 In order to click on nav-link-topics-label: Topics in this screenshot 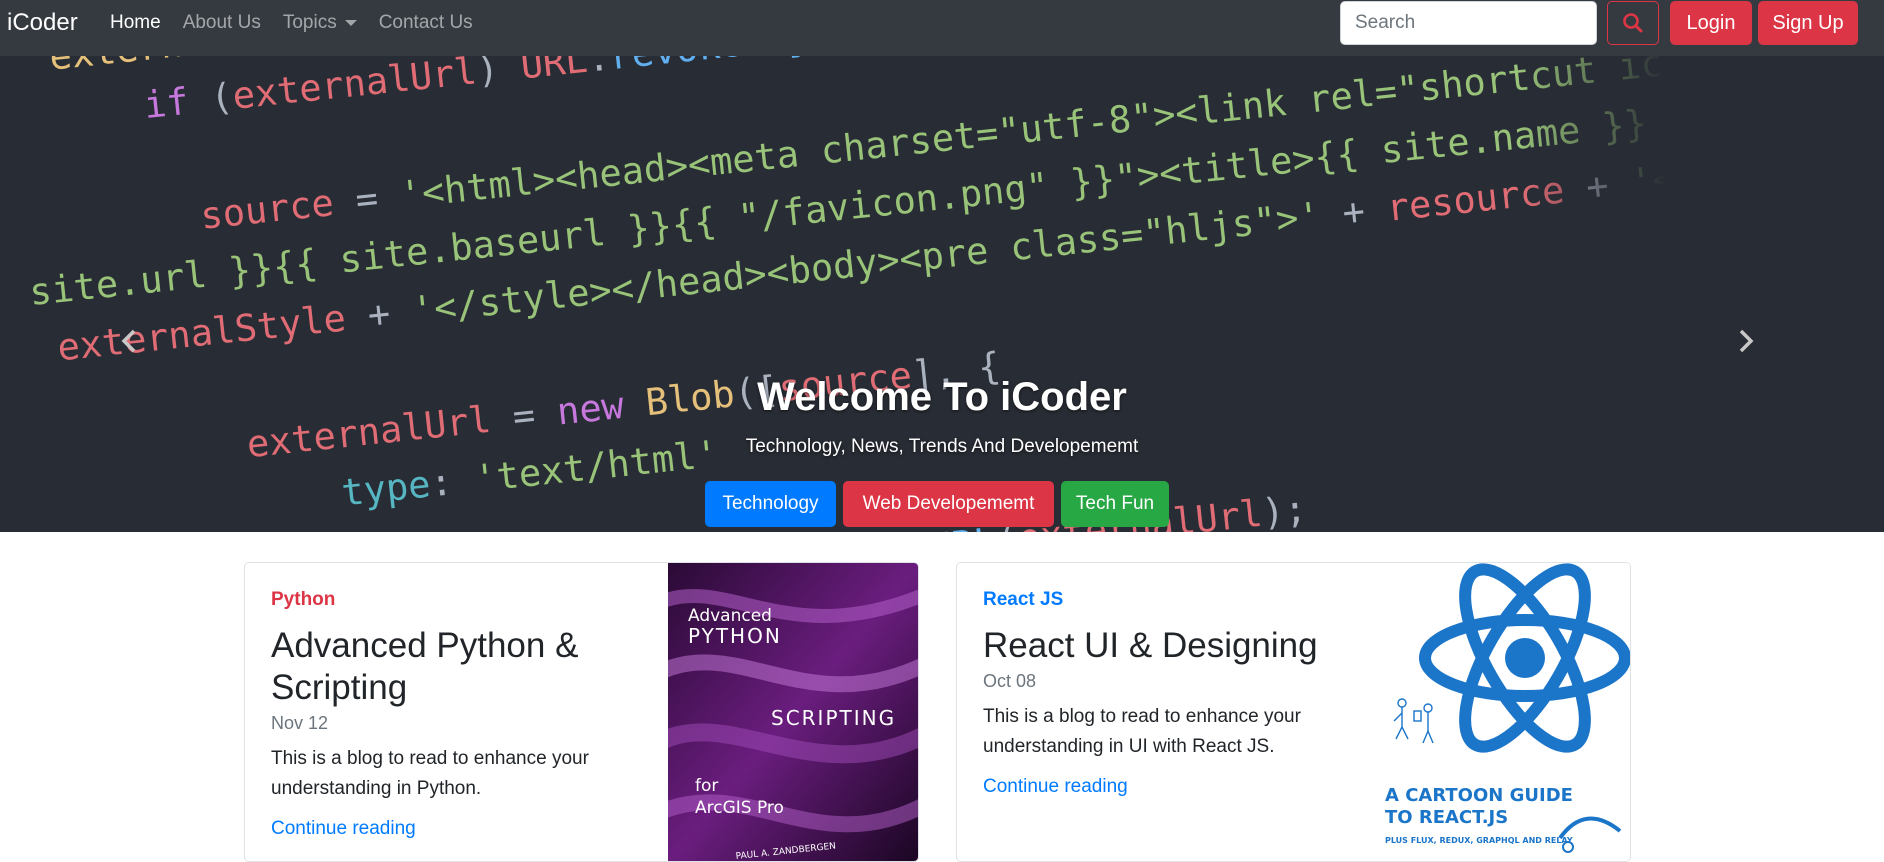, I will do `click(310, 22)`.